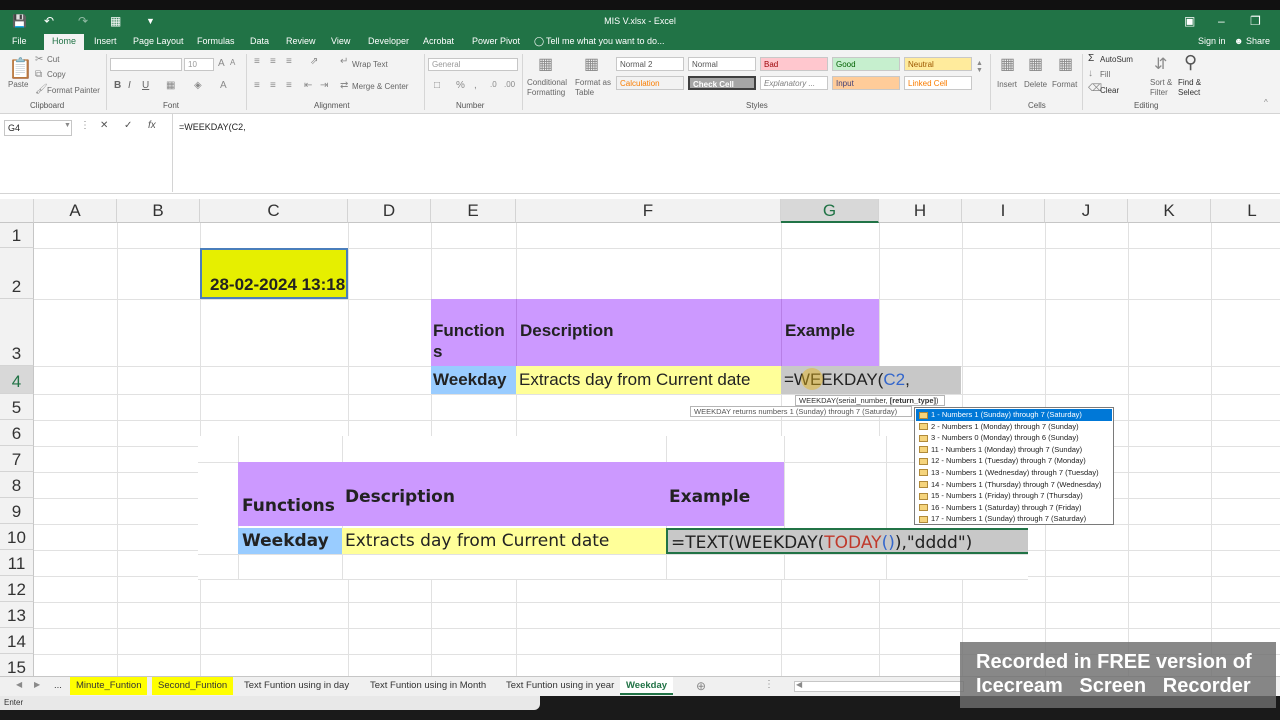  Describe the element at coordinates (938, 64) in the screenshot. I see `style-neutral: Neutral` at that location.